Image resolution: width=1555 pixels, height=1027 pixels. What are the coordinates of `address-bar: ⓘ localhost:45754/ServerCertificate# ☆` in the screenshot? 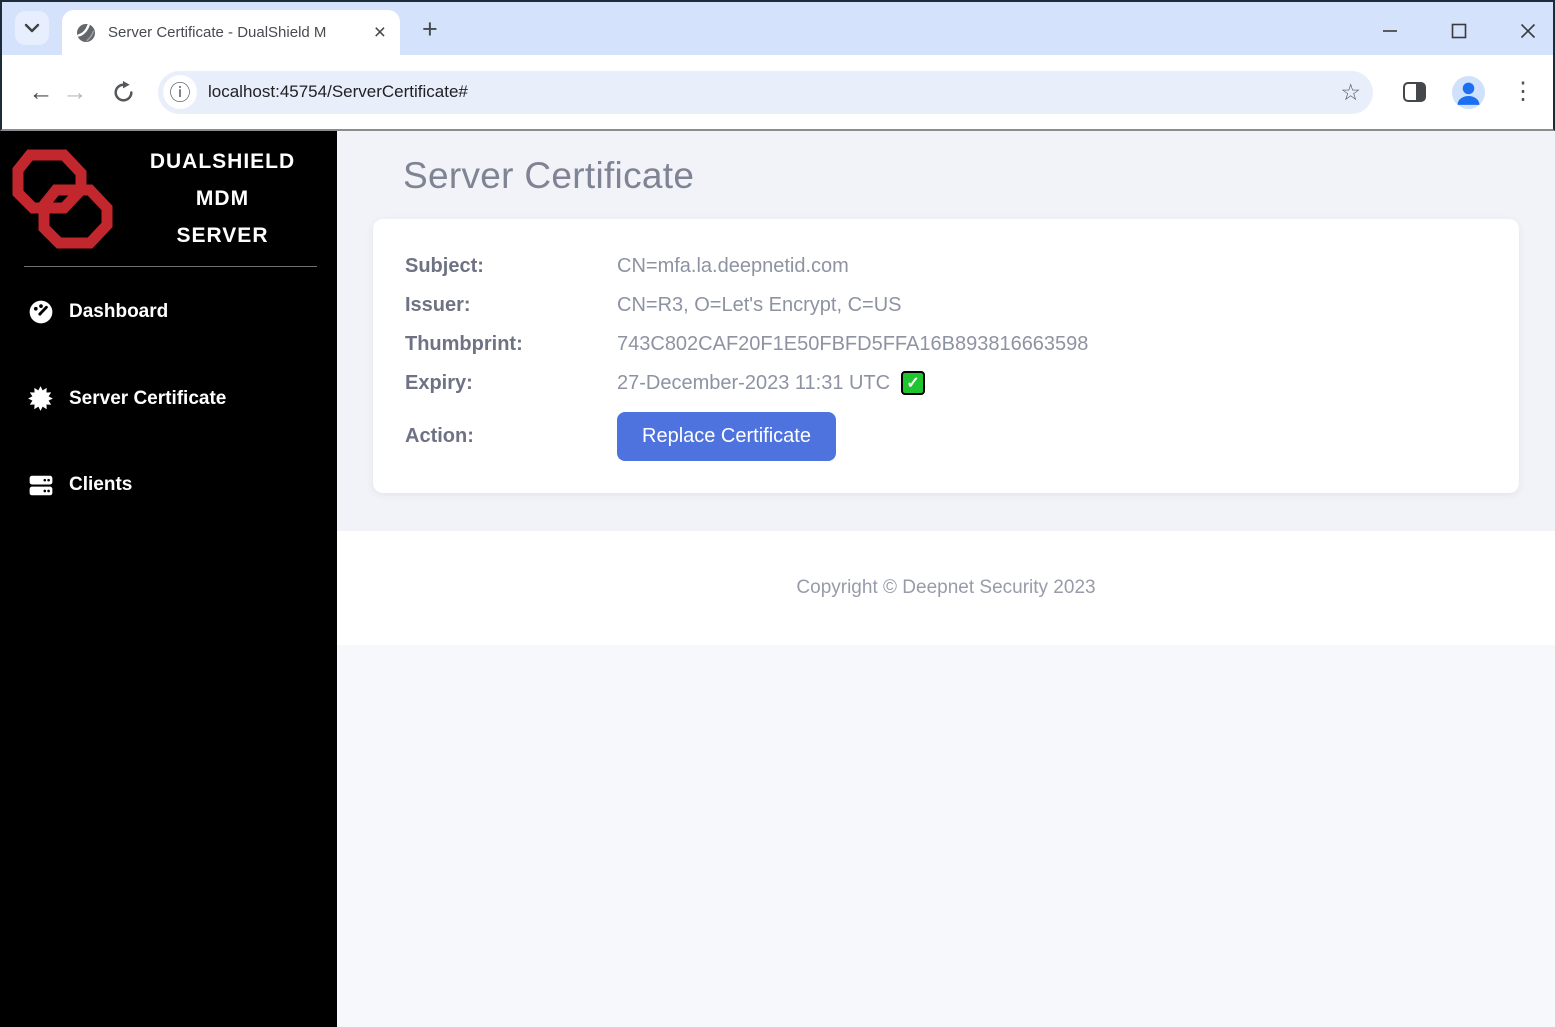 It's located at (765, 92).